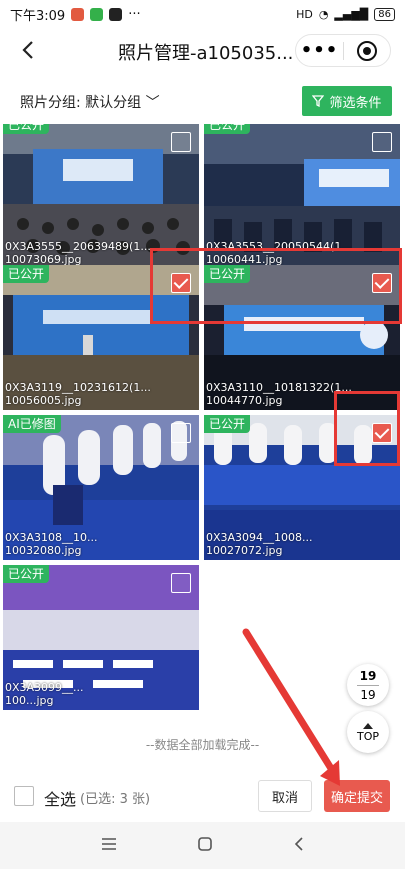 Image resolution: width=405 pixels, height=869 pixels. What do you see at coordinates (51, 544) in the screenshot?
I see `photo-filename: 0X3A3108__10... 10032080.jpg` at bounding box center [51, 544].